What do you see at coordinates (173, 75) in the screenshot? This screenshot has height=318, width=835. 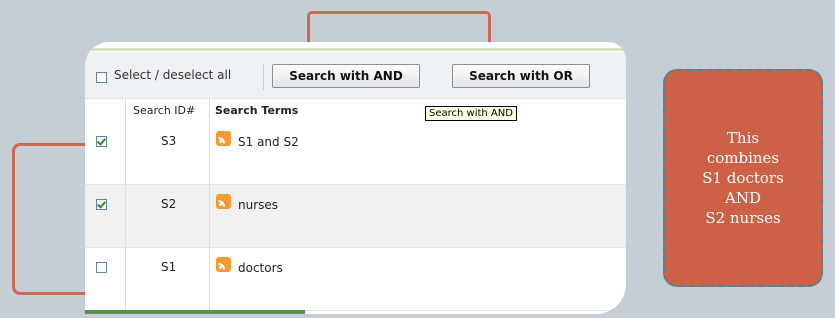 I see `select-all-label: Select / deselect all` at bounding box center [173, 75].